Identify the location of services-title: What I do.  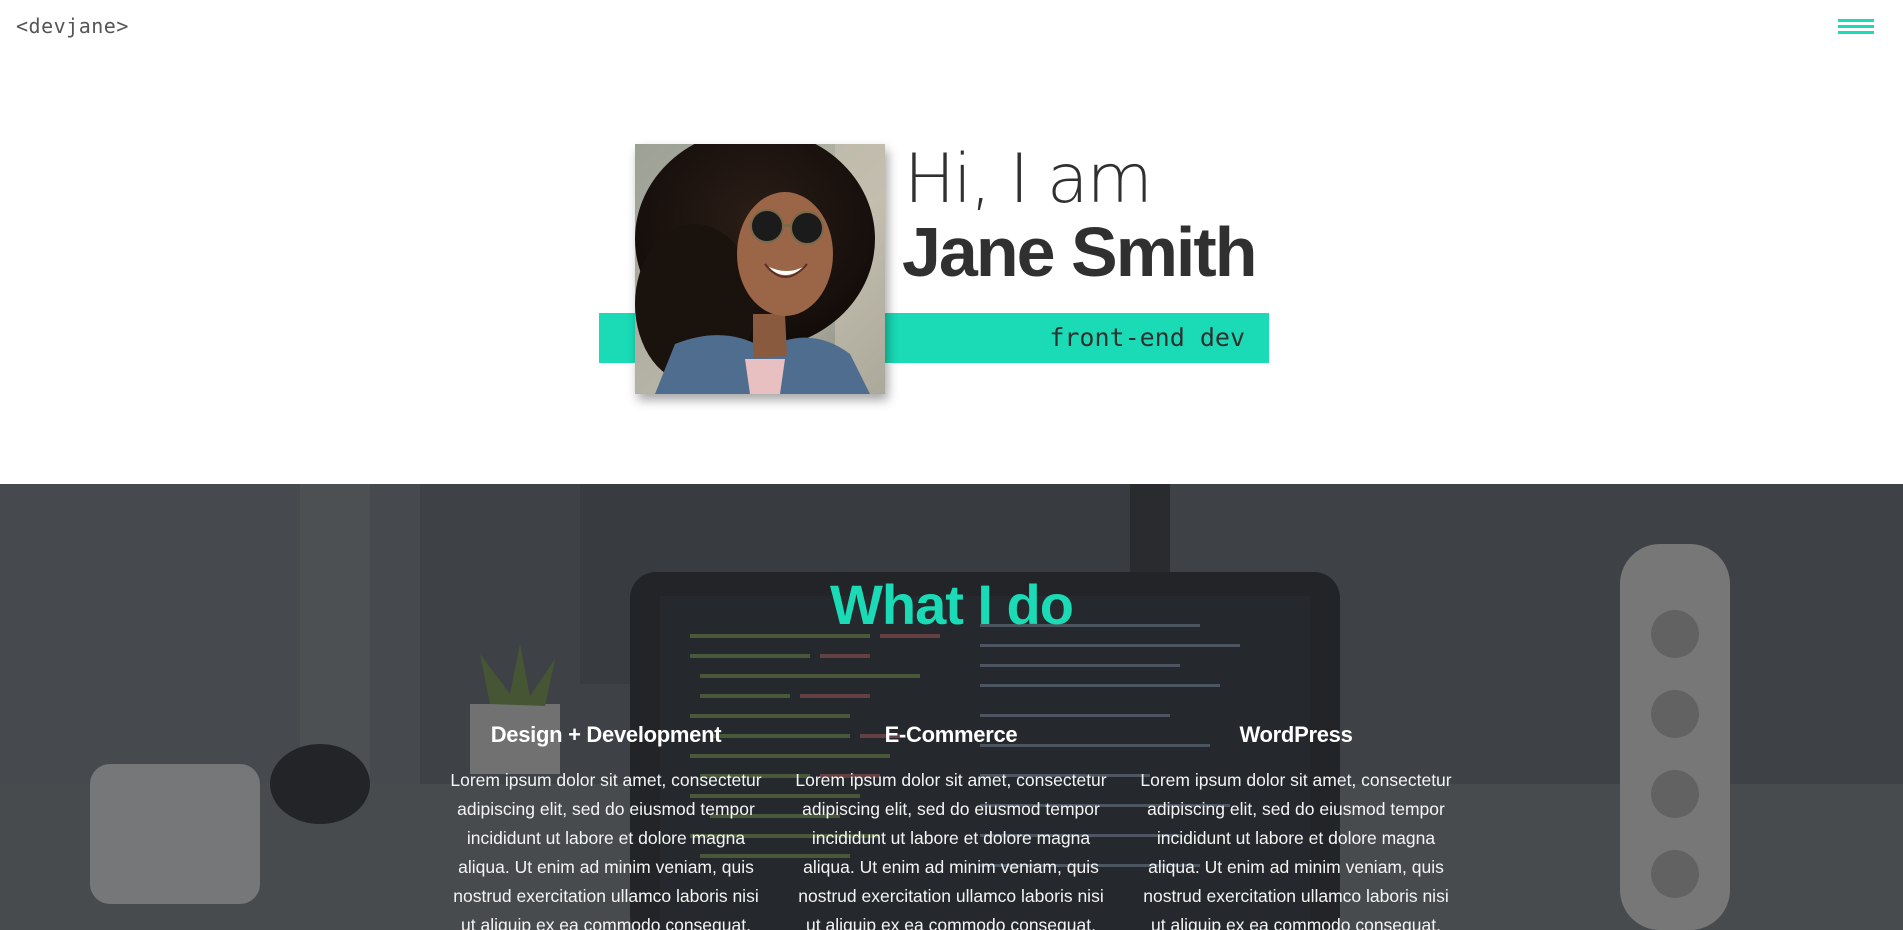
(952, 604).